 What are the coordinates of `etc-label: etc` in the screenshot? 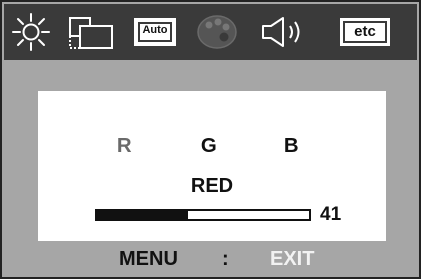 It's located at (365, 31).